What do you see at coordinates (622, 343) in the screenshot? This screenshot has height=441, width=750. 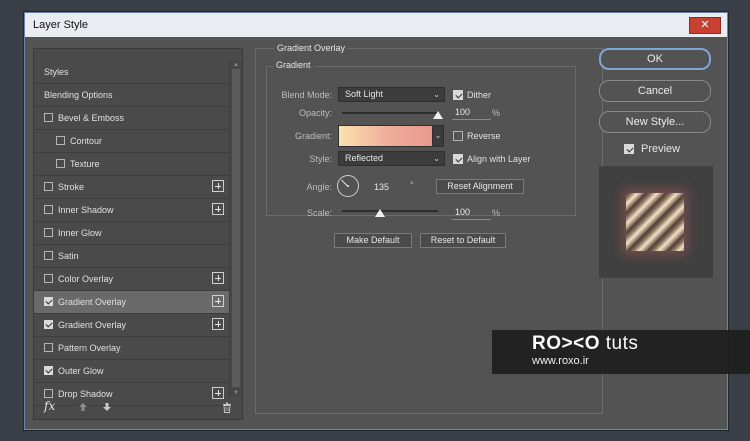 I see `logo-suffix: tuts` at bounding box center [622, 343].